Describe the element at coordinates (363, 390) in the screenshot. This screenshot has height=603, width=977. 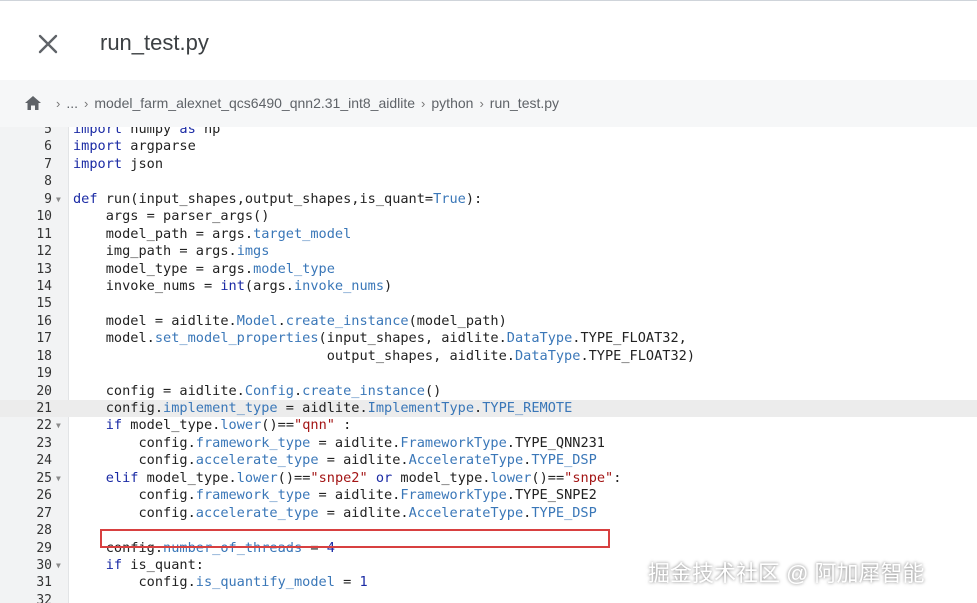
I see `code-token: create_instance` at that location.